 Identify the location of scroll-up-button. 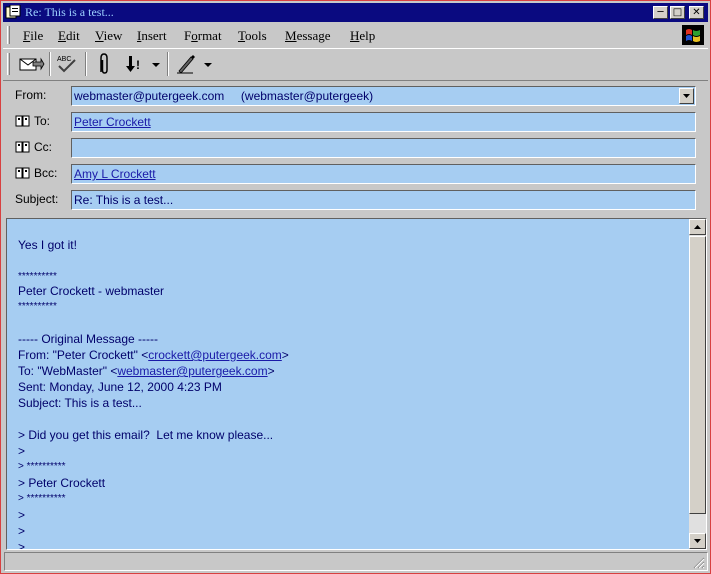
(697, 227).